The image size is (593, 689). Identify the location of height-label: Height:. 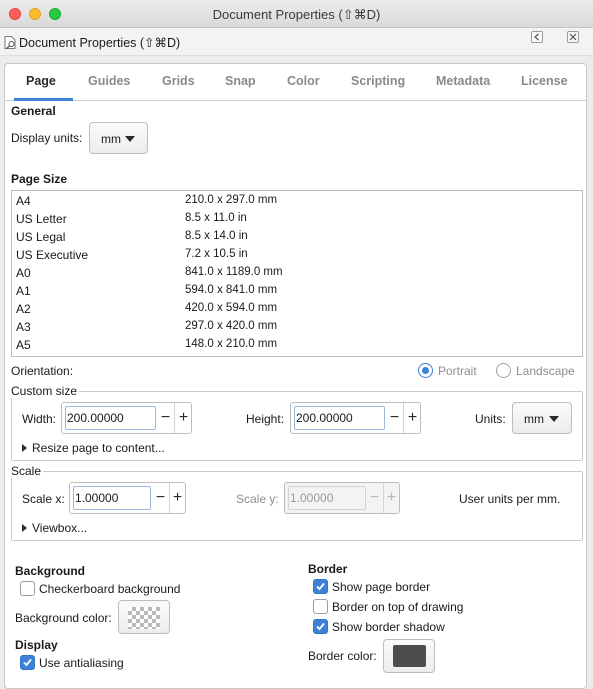
(265, 419).